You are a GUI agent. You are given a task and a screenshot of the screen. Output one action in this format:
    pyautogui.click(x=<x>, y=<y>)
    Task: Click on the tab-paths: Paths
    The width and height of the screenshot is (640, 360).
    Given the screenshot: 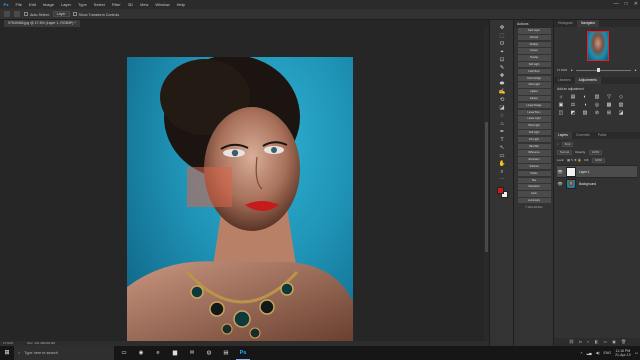 What is the action you would take?
    pyautogui.click(x=602, y=135)
    